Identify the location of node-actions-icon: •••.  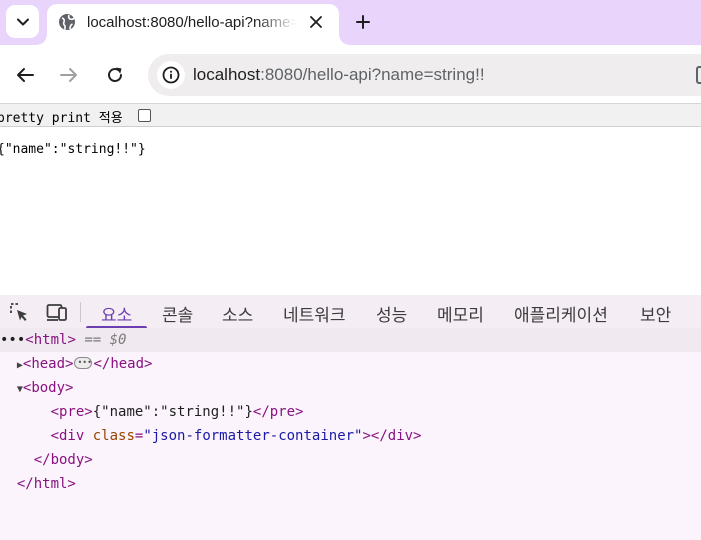
(12, 340).